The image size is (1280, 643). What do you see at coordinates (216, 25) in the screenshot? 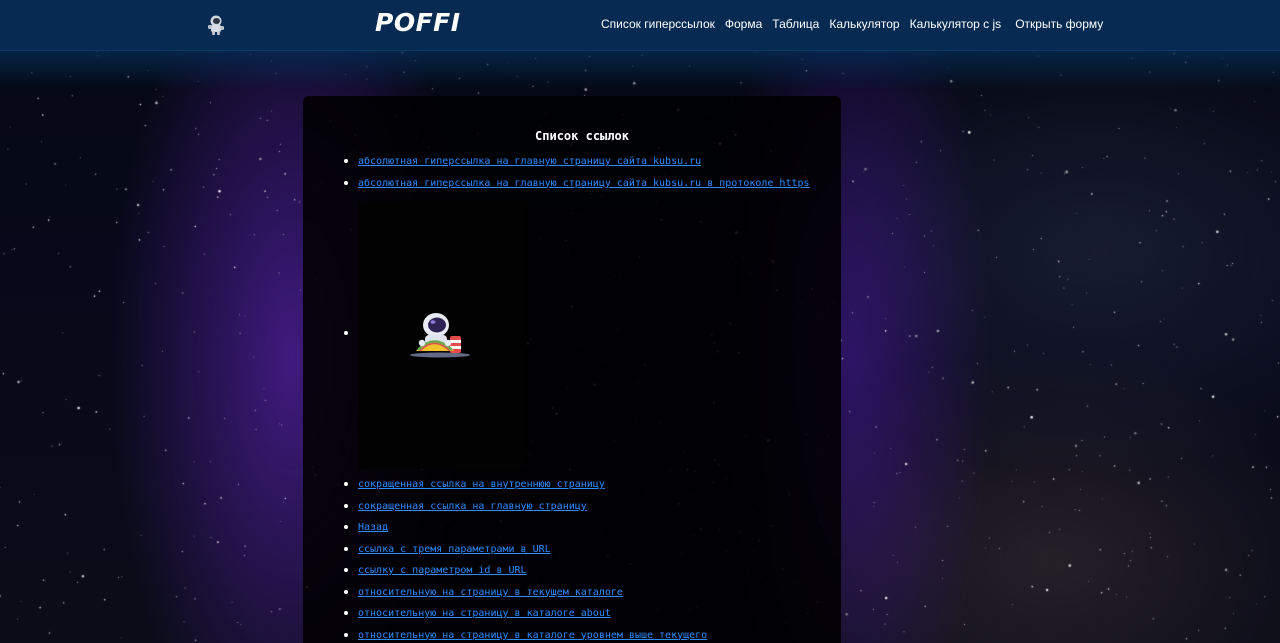
I see `astronaut-icon` at bounding box center [216, 25].